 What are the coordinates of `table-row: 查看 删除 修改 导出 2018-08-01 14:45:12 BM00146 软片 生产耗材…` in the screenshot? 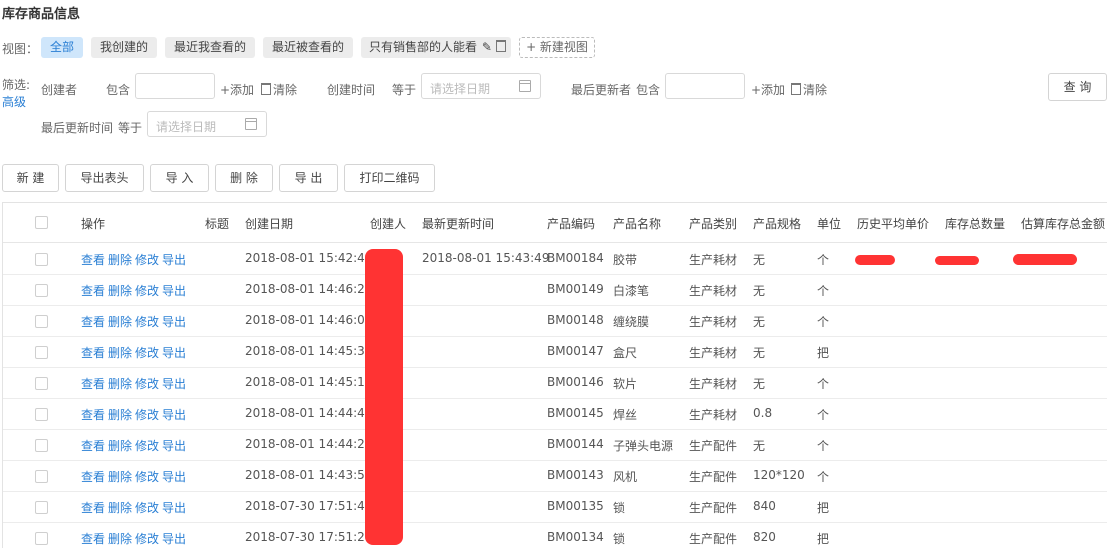 It's located at (555, 383).